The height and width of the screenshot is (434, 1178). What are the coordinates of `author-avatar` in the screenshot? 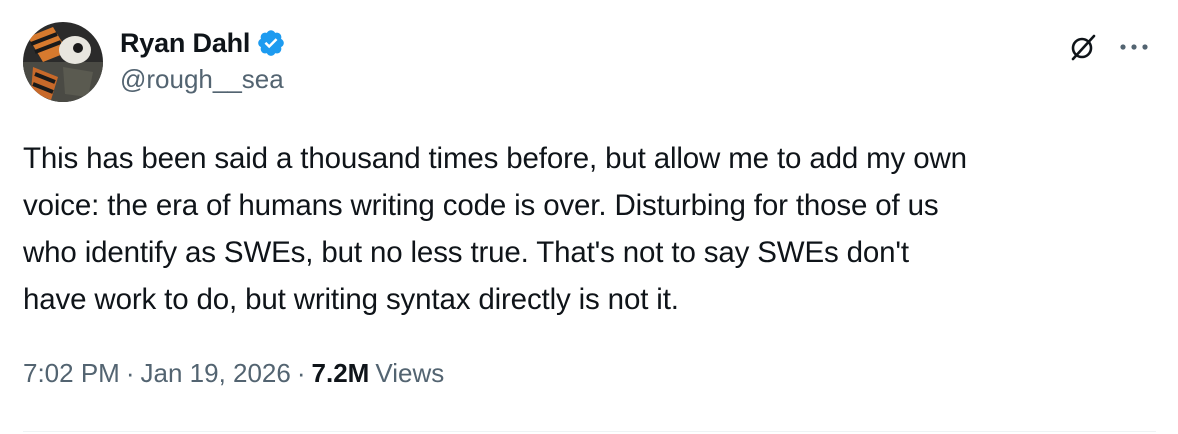 It's located at (63, 62).